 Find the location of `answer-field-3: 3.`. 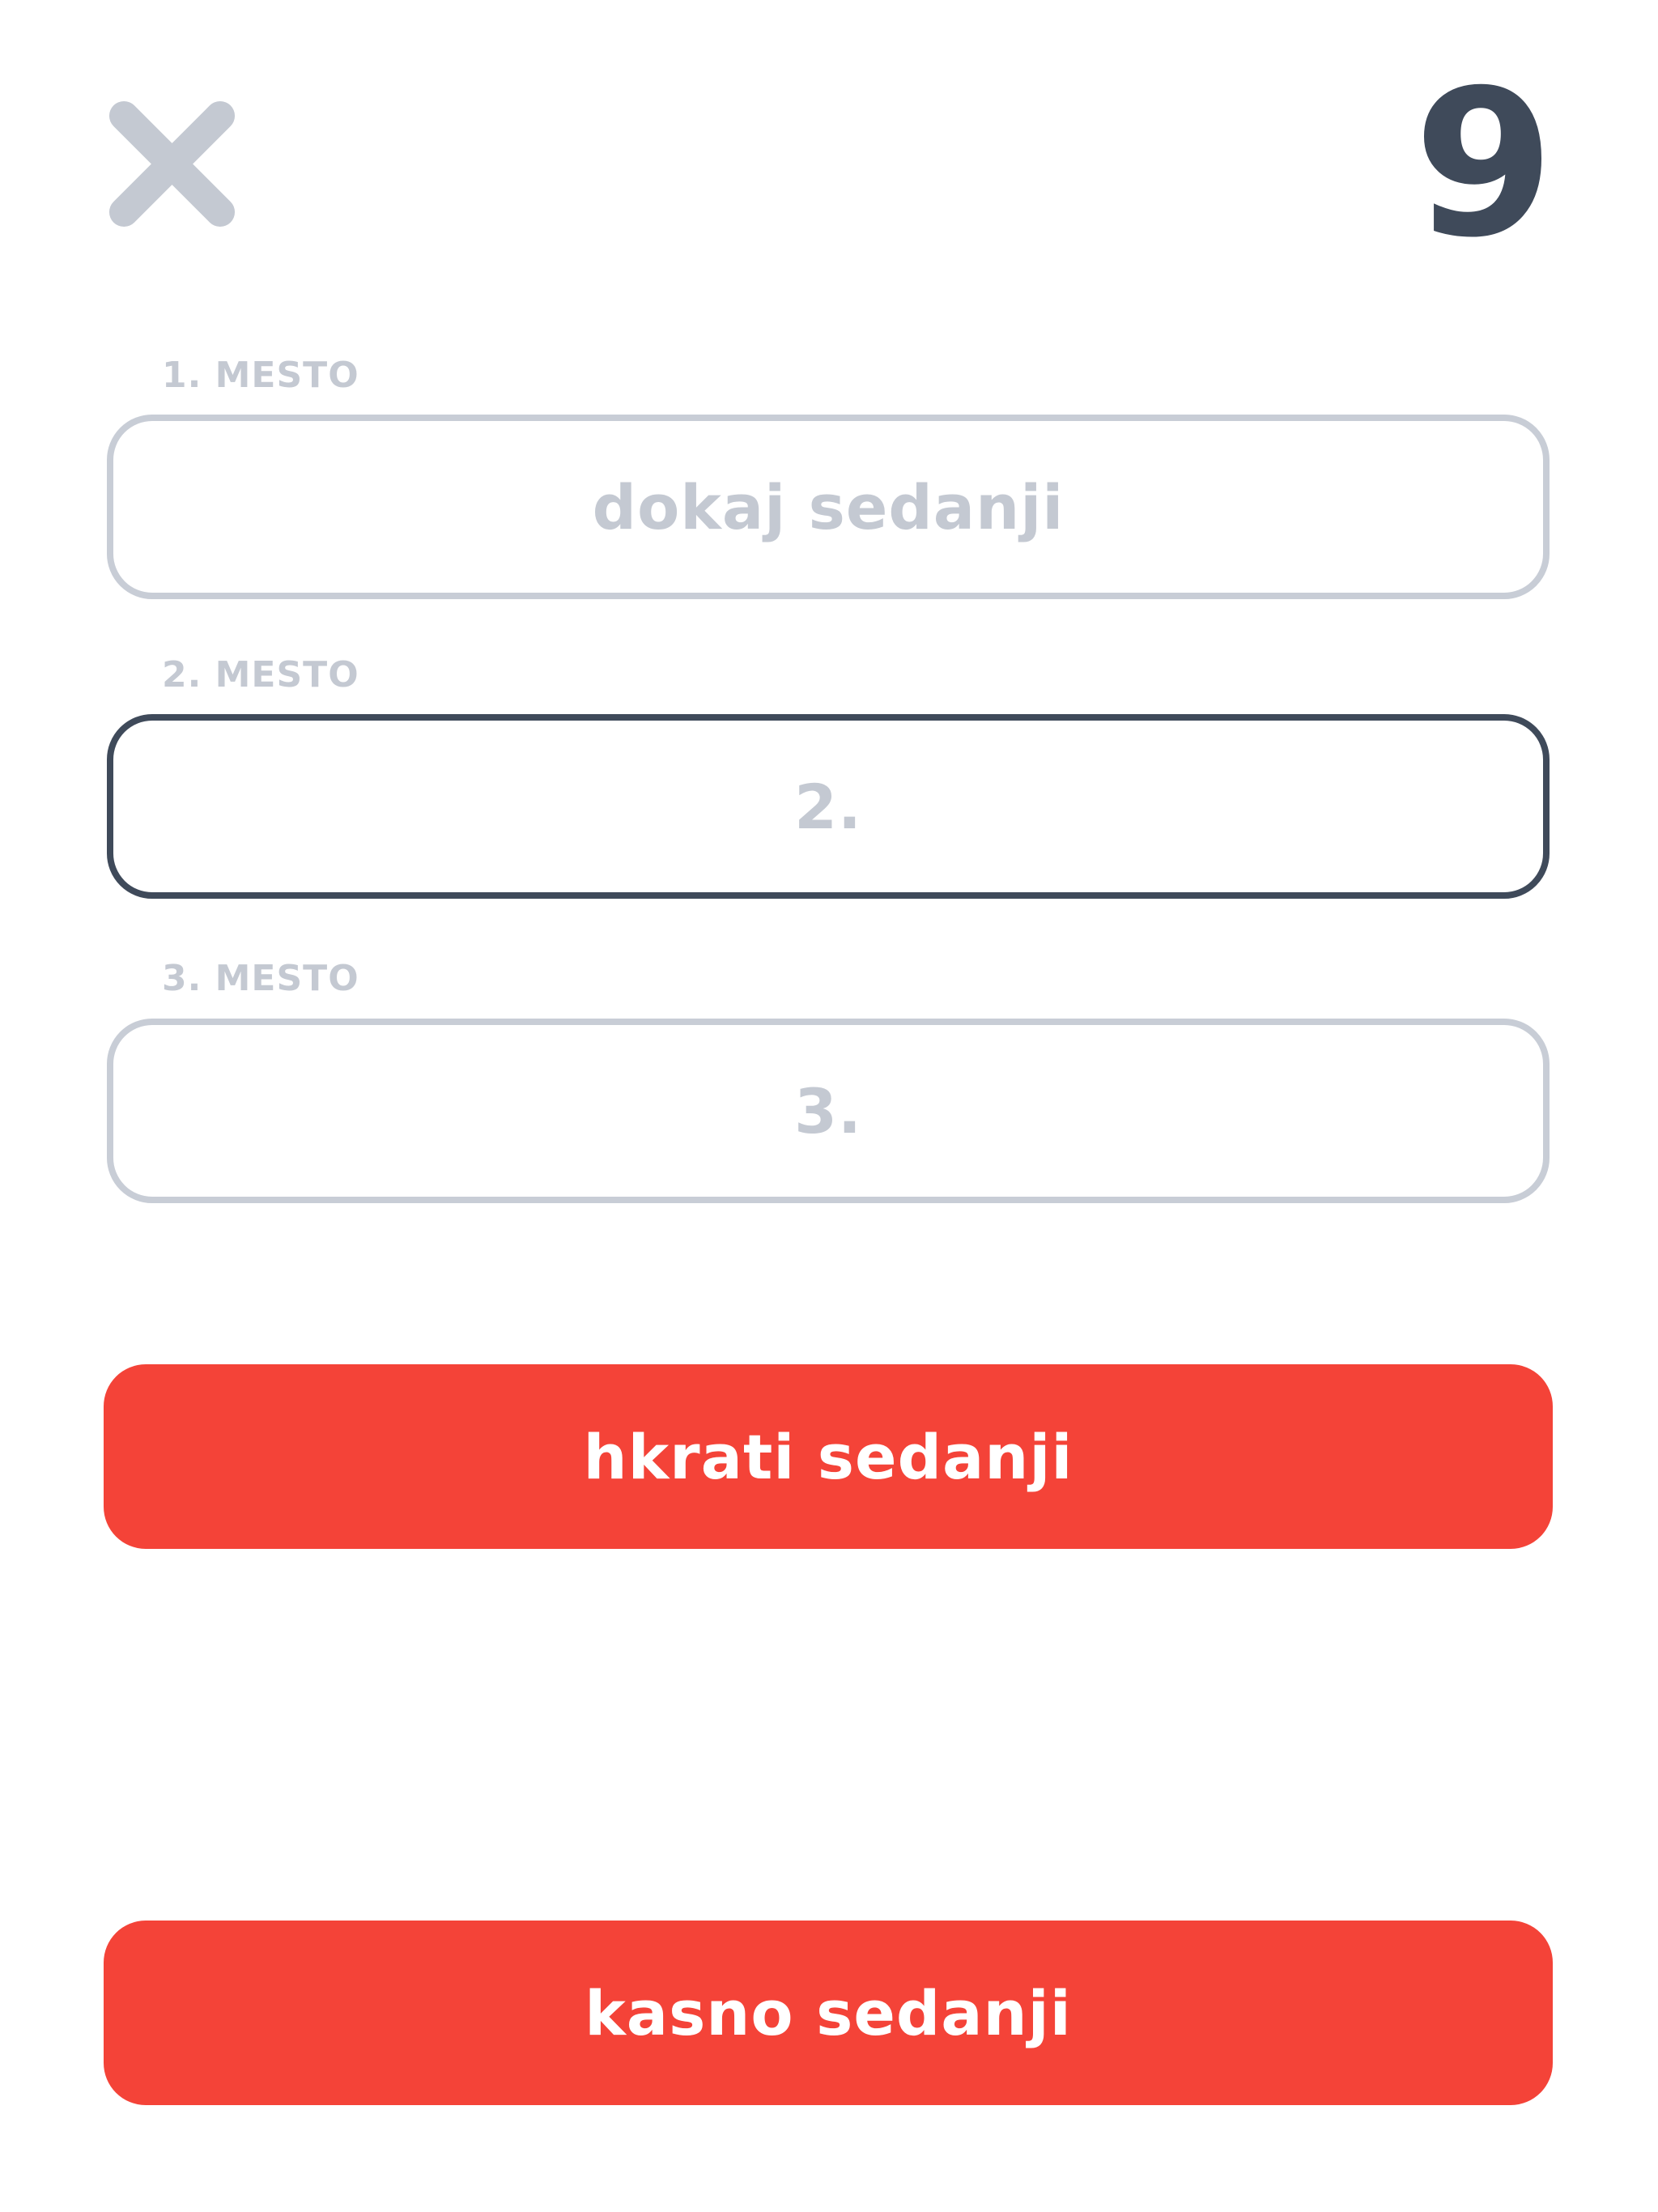

answer-field-3: 3. is located at coordinates (828, 1111).